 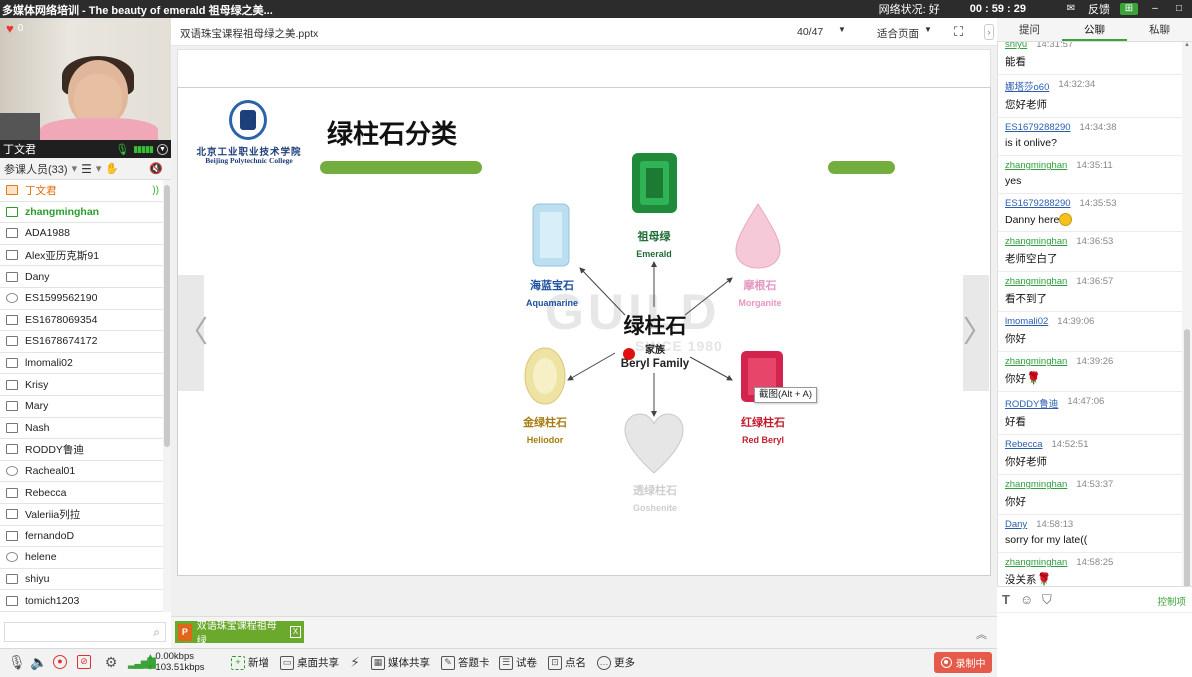 I want to click on participant-item: lmomali02, so click(x=81, y=364).